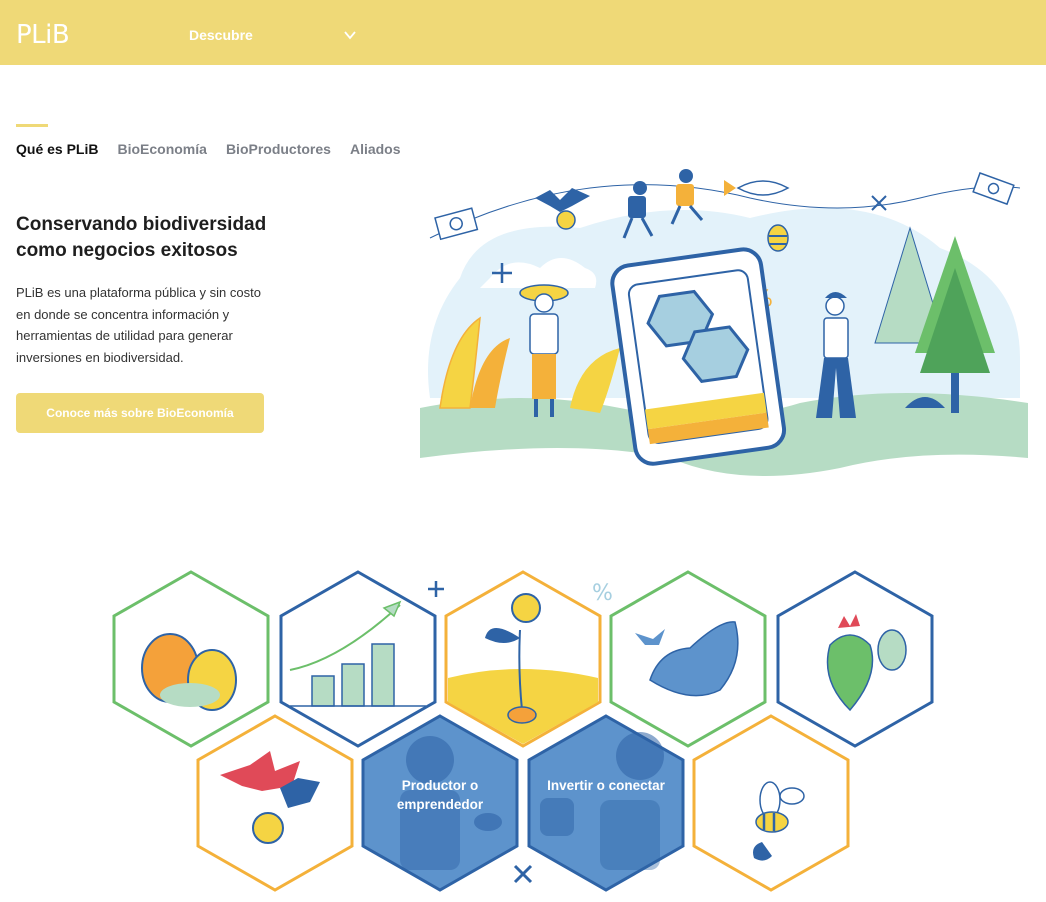 The height and width of the screenshot is (902, 1046). What do you see at coordinates (855, 659) in the screenshot?
I see `hex-cactus-fruit` at bounding box center [855, 659].